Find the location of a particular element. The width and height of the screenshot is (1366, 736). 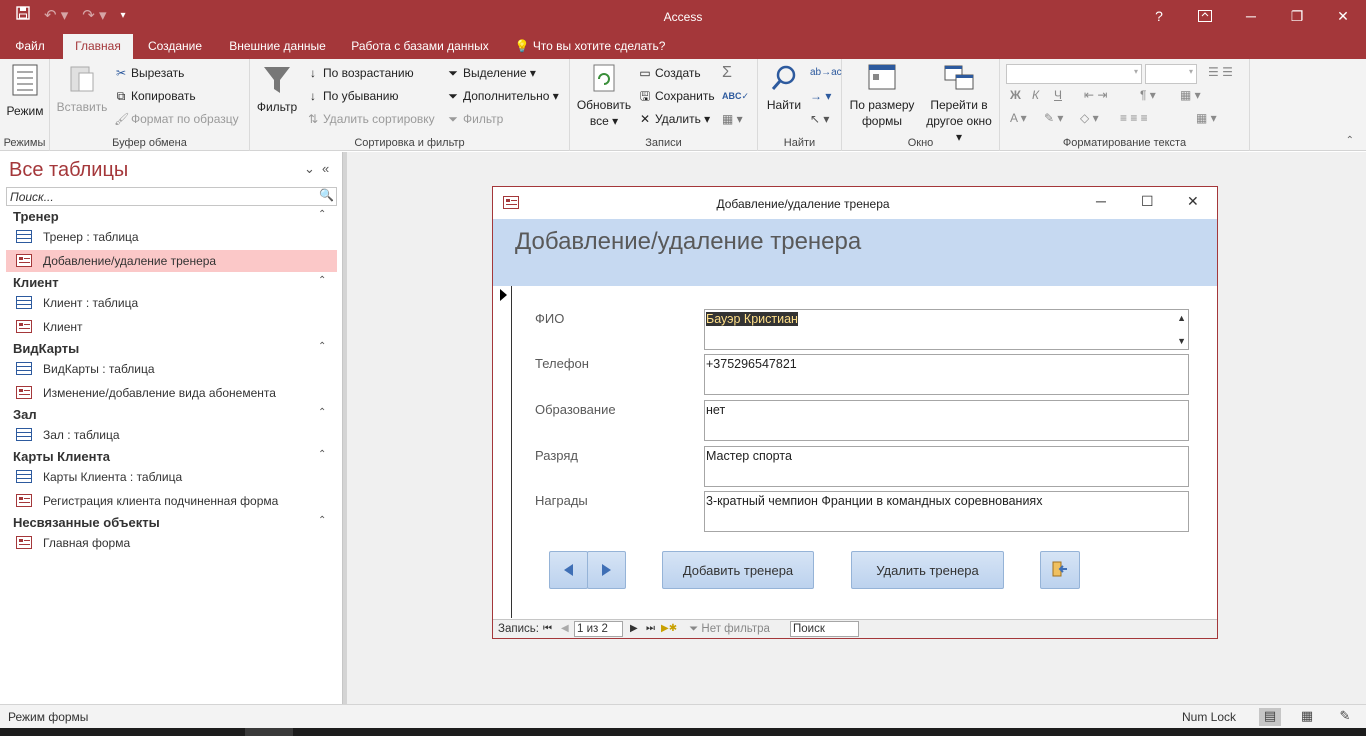

nav-item-client-registration-subform: Регистрация клиента подчиненная форма is located at coordinates (171, 501).